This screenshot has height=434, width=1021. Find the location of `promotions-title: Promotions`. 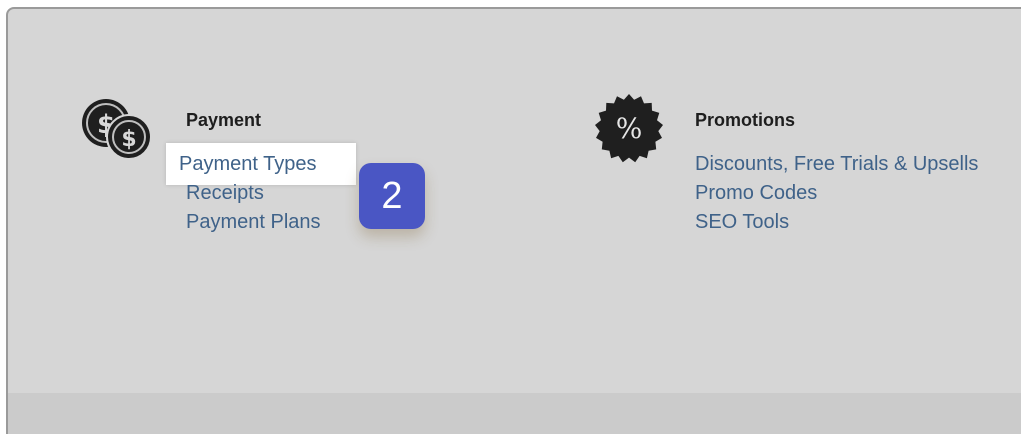

promotions-title: Promotions is located at coordinates (745, 120).